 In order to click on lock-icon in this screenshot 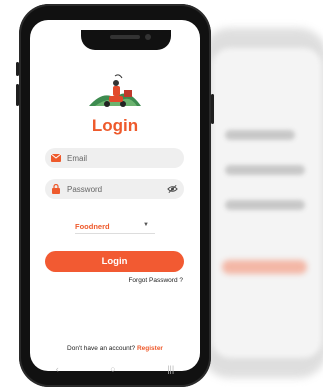, I will do `click(56, 189)`.